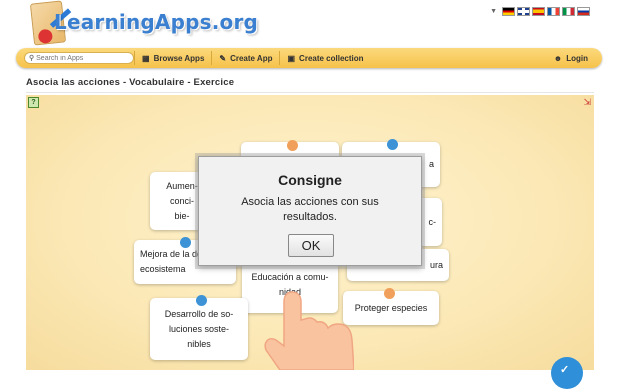 This screenshot has width=620, height=389. What do you see at coordinates (567, 373) in the screenshot?
I see `check-button: ✓` at bounding box center [567, 373].